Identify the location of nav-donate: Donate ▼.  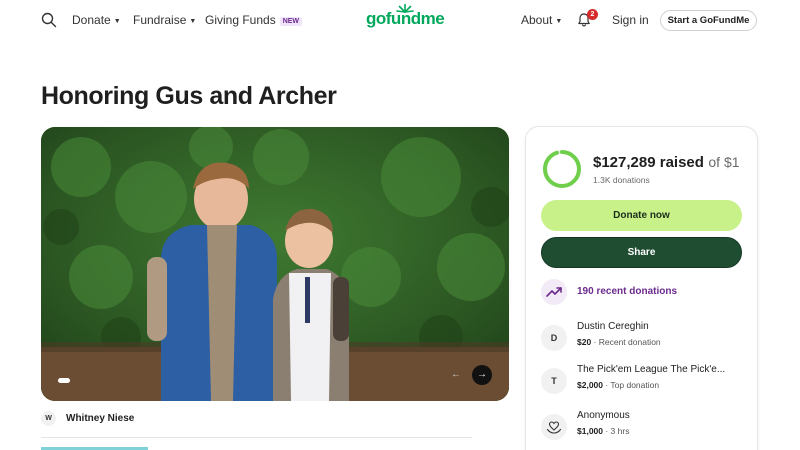
(96, 20).